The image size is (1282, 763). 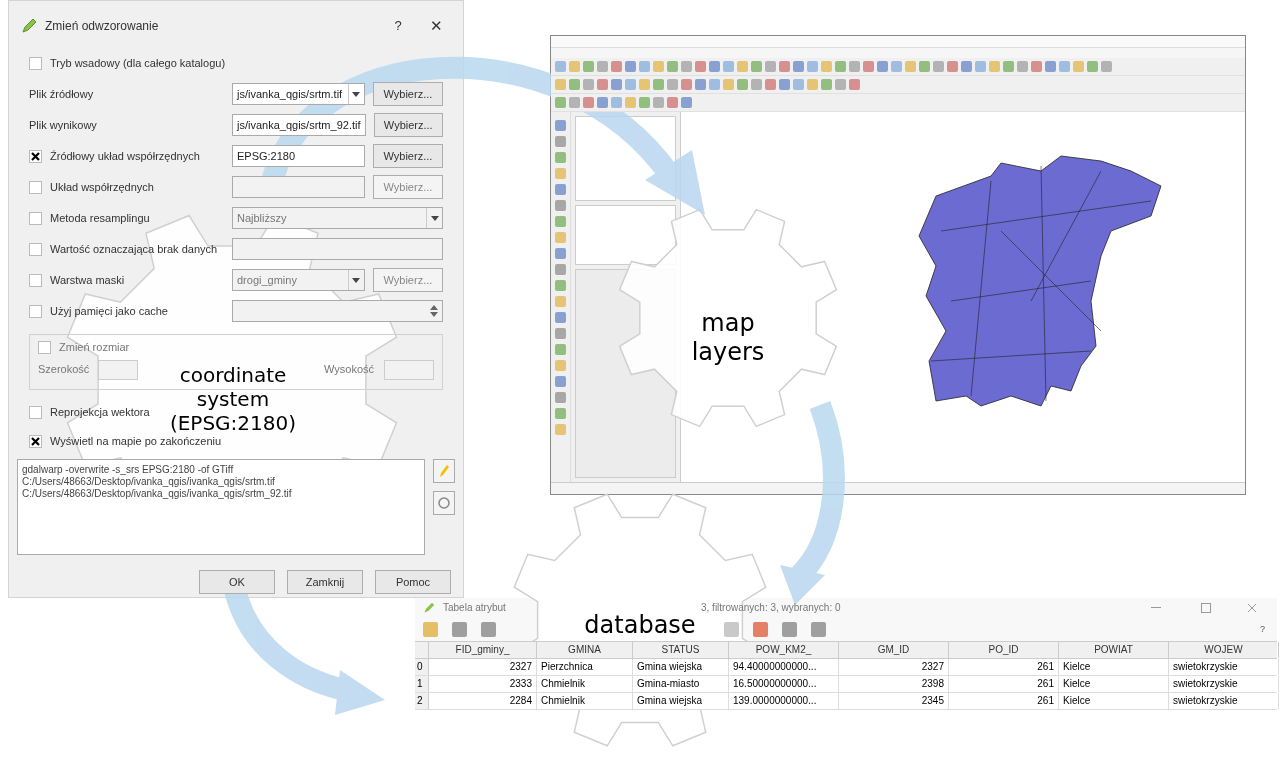 I want to click on maximize-icon, so click(x=1206, y=607).